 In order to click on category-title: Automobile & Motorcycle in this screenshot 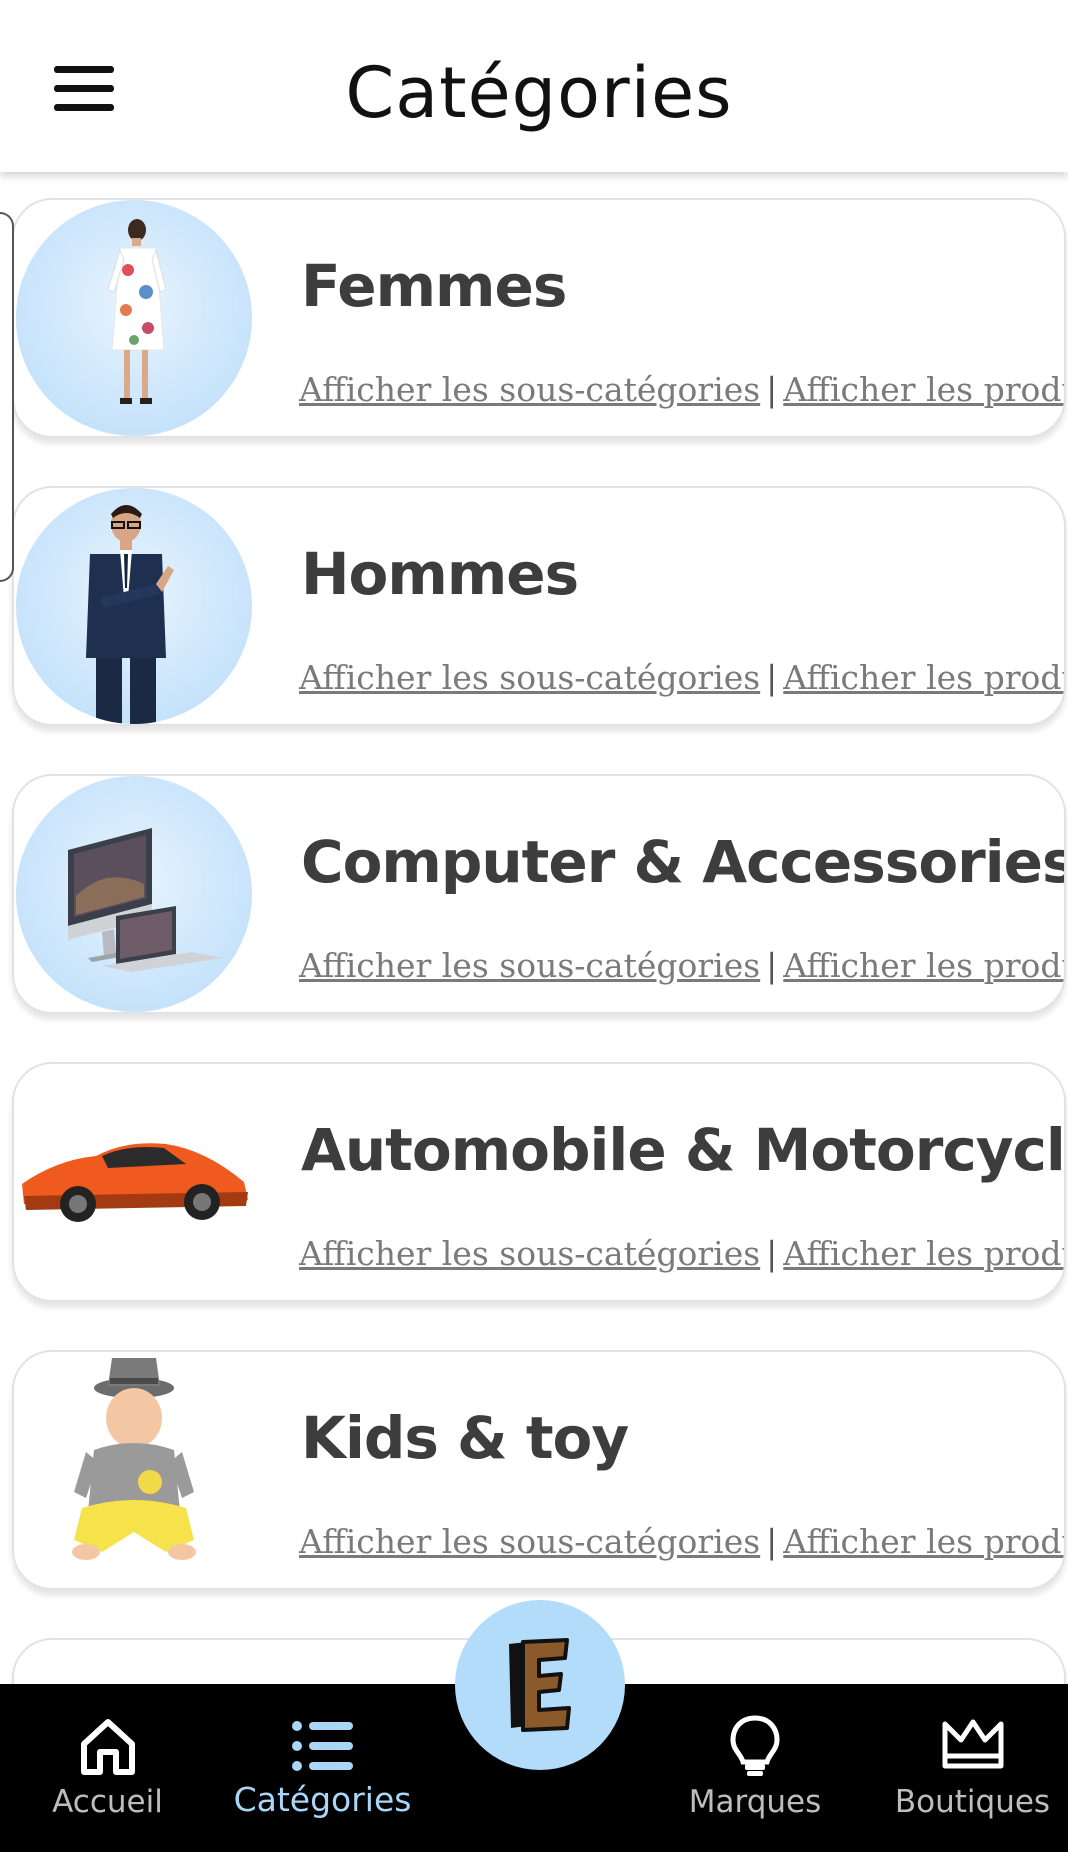, I will do `click(683, 1150)`.